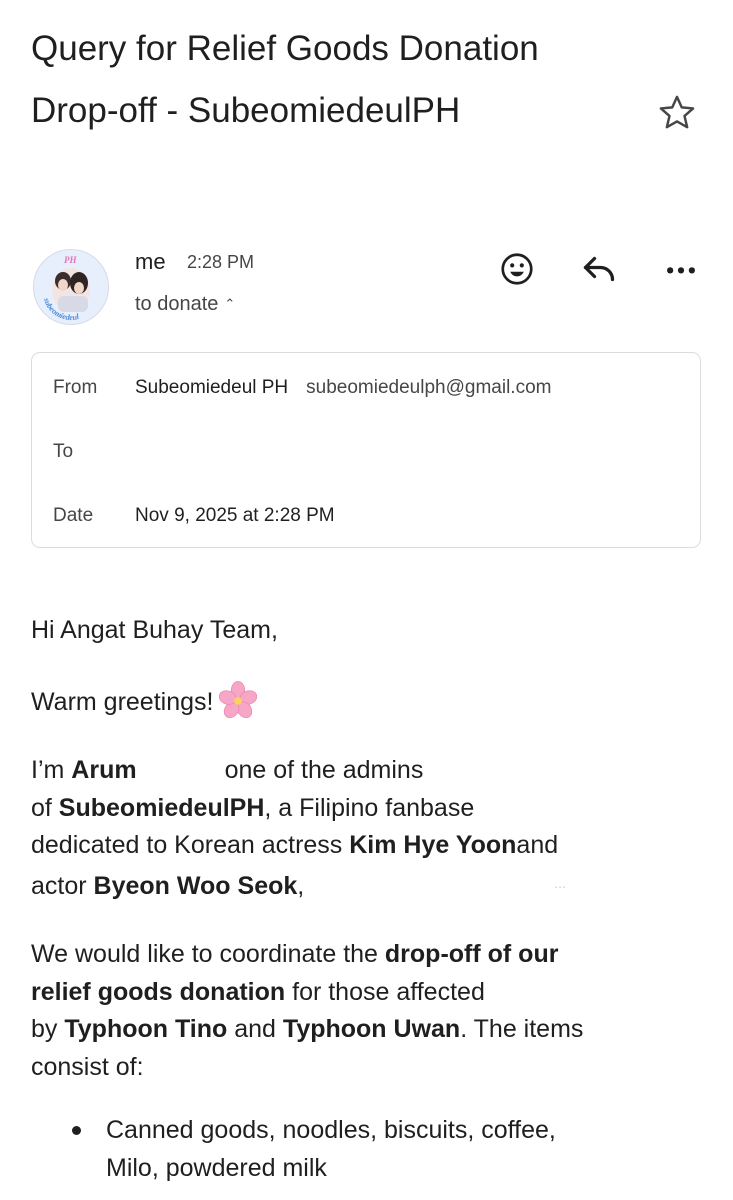  I want to click on request-bold: relief goods donation, so click(158, 991).